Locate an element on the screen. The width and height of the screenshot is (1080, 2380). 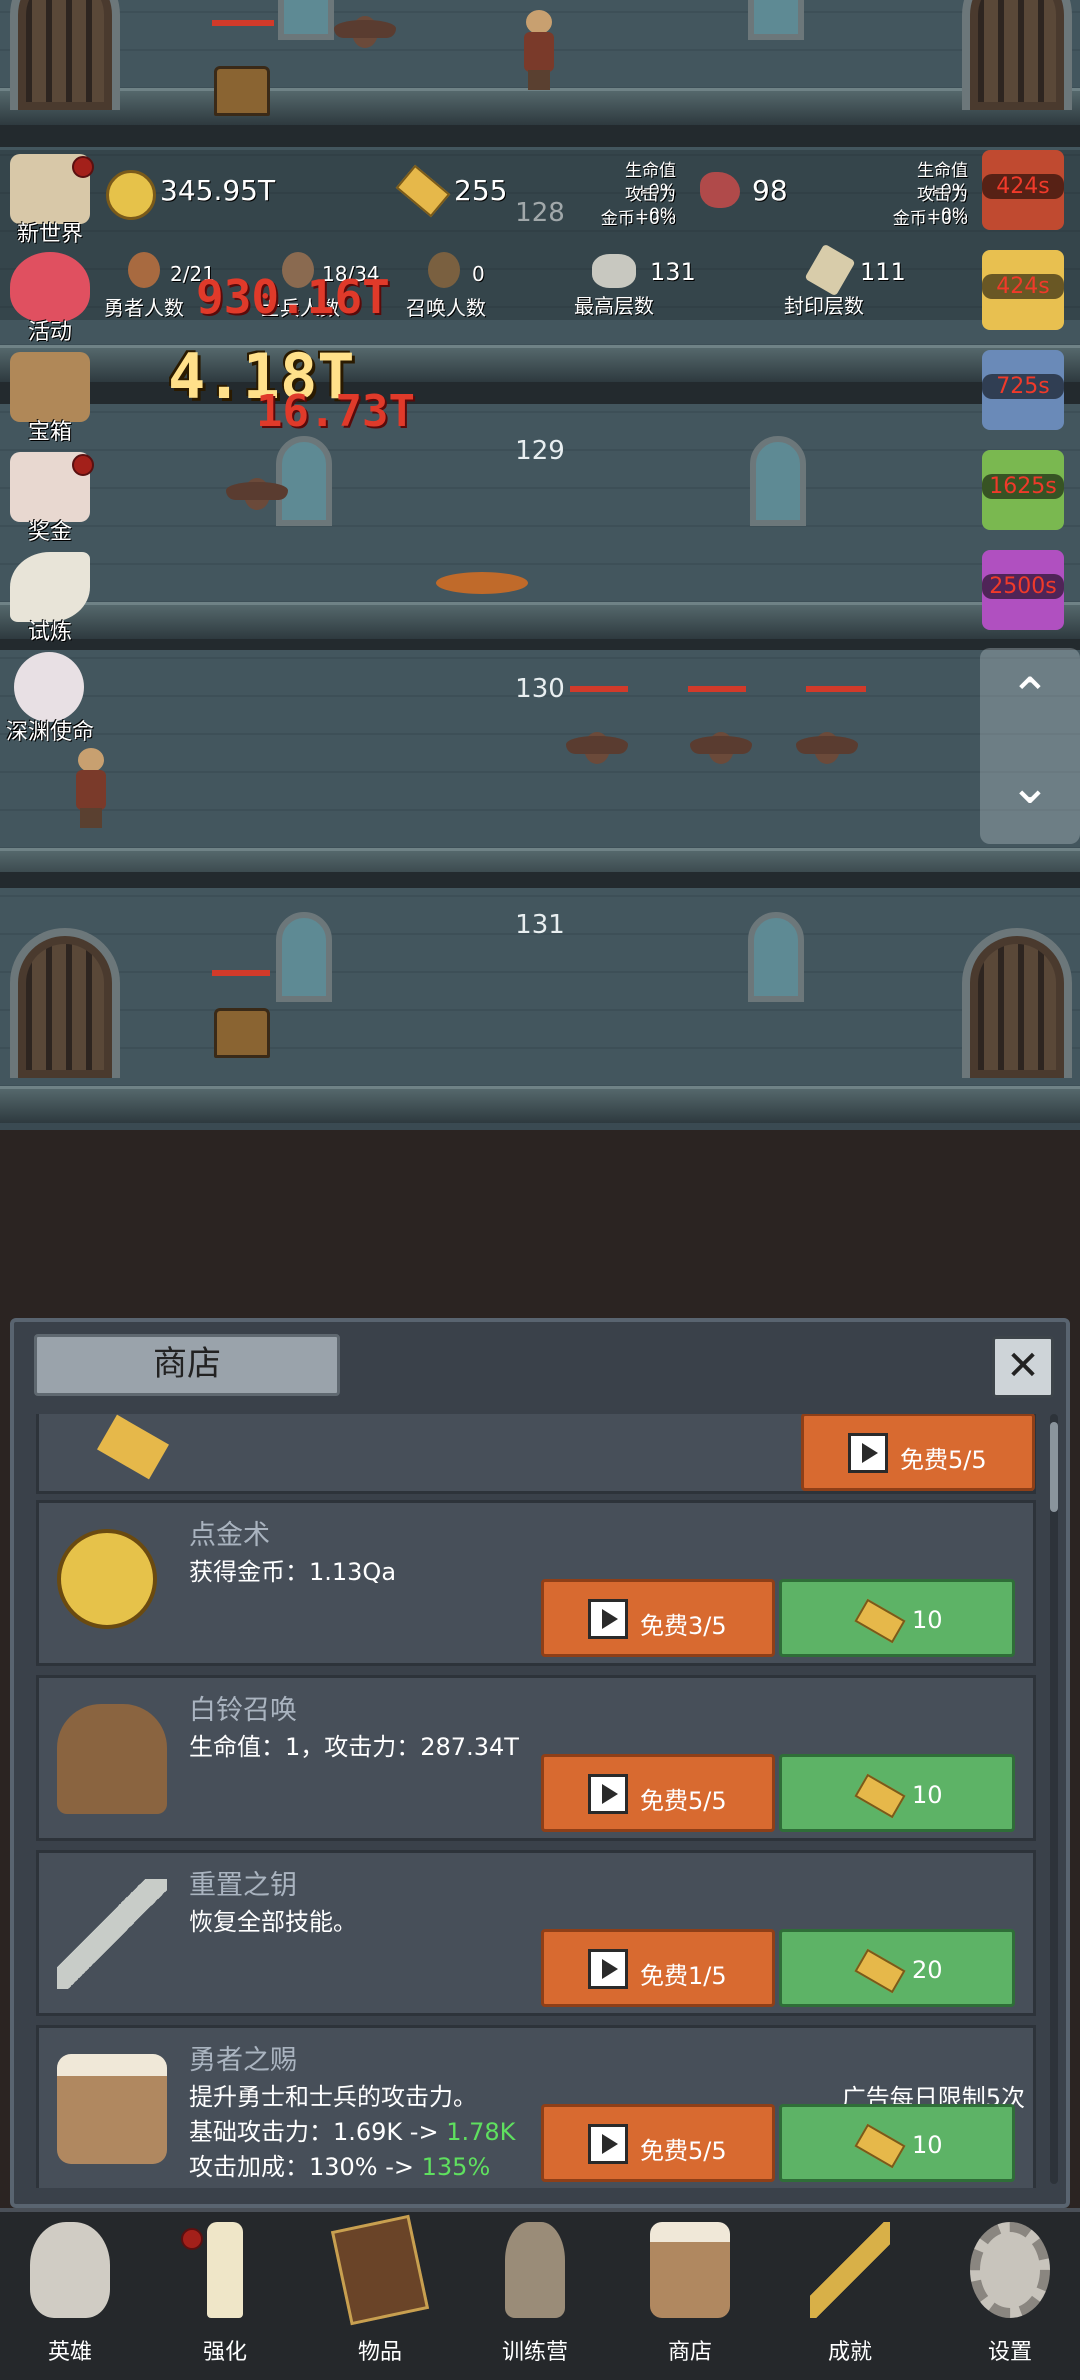
attack-bonus-new: 135% is located at coordinates (456, 2167).